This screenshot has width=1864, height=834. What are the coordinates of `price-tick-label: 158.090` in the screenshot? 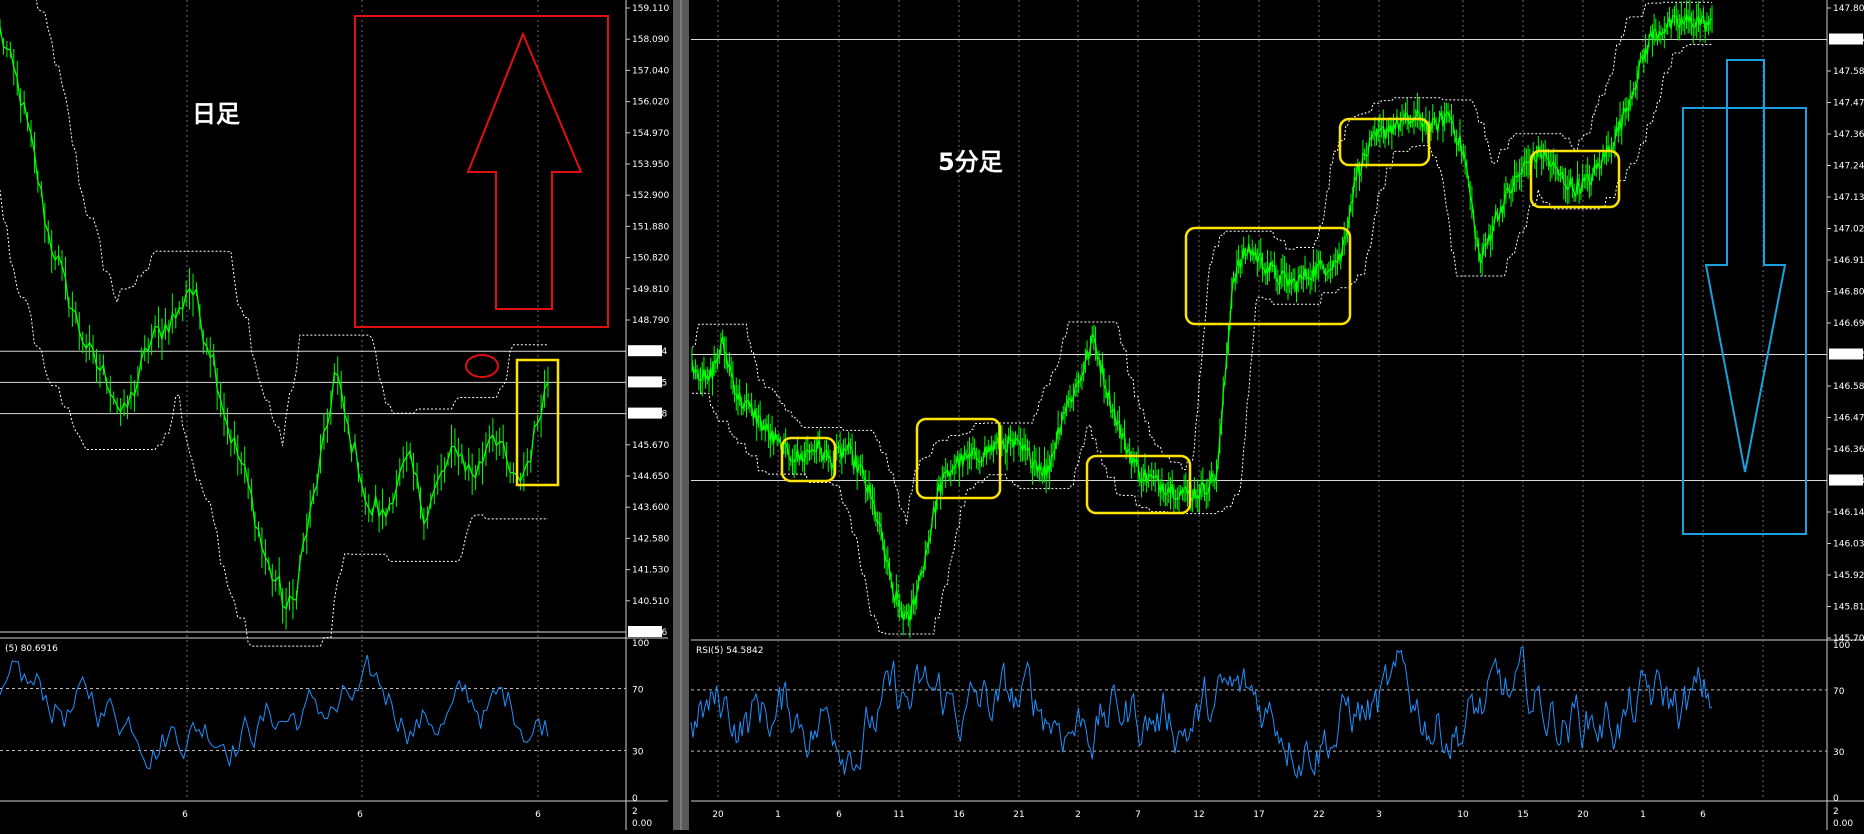 It's located at (650, 40).